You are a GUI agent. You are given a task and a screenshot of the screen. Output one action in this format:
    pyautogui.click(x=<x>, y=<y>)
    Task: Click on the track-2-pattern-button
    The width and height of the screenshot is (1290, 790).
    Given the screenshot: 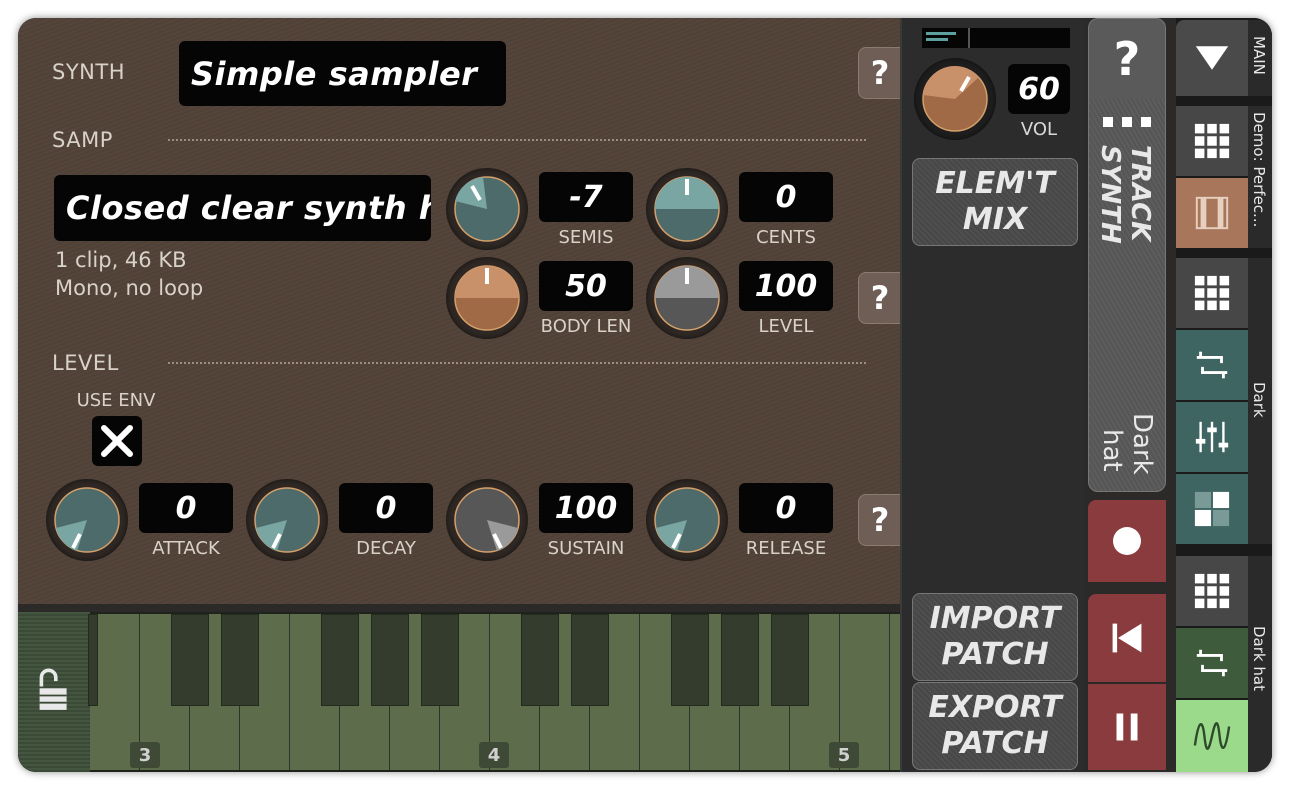 What is the action you would take?
    pyautogui.click(x=1212, y=509)
    